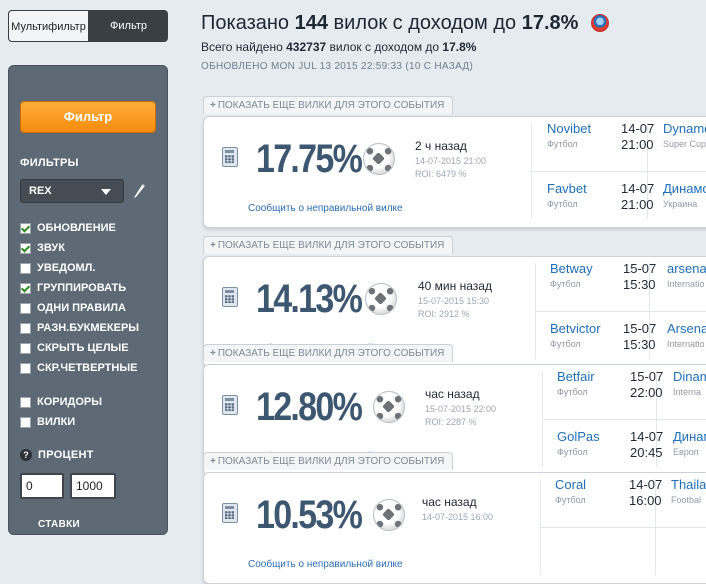  Describe the element at coordinates (458, 517) in the screenshot. I see `event-datetime: 14-07-2015 16:00` at that location.